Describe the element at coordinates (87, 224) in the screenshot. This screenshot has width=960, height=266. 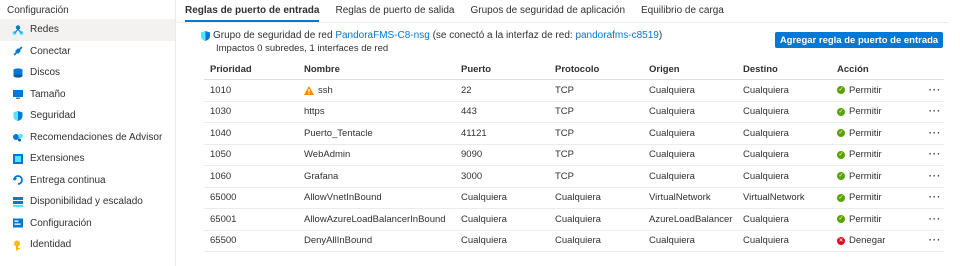
I see `sidebar-item-configuracion: Configuración` at that location.